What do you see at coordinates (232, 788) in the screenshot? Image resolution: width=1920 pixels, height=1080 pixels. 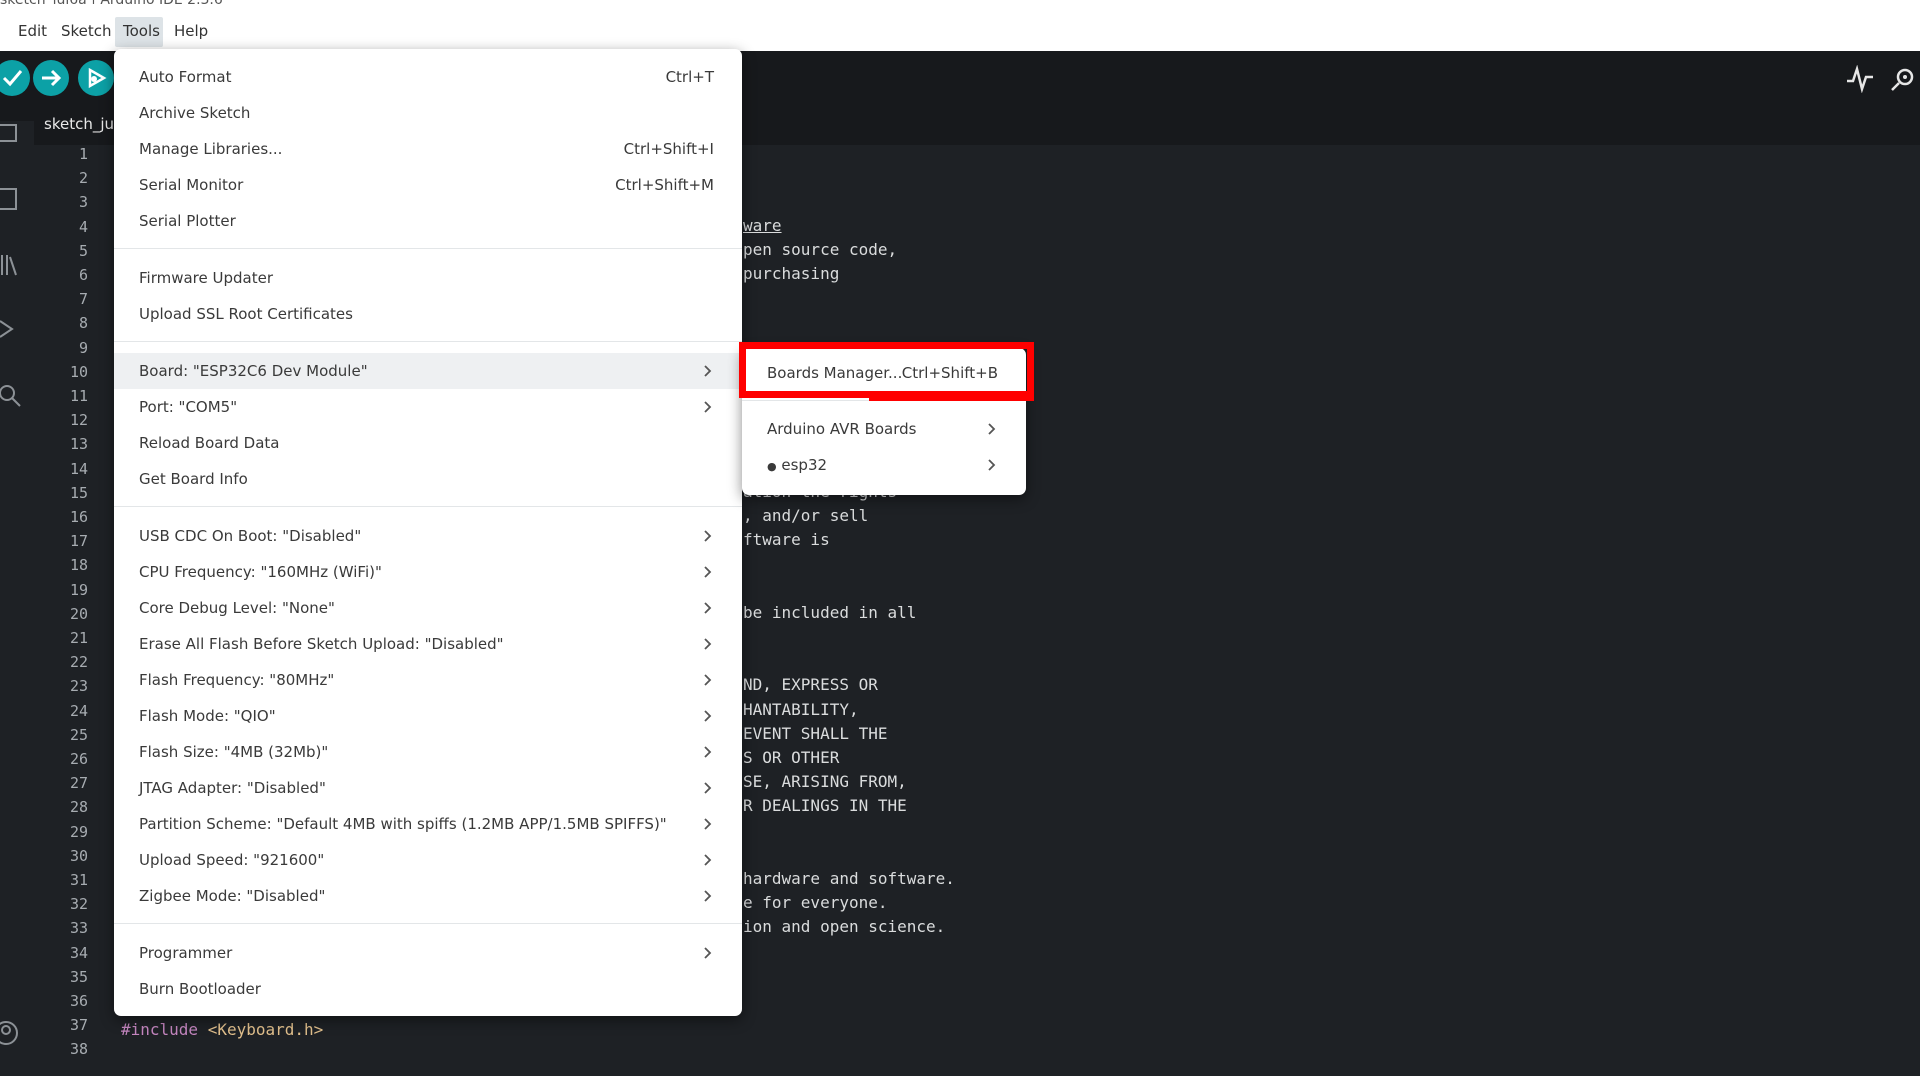 I see `menu-item-label: JTAG Adapter: "Disabled"` at bounding box center [232, 788].